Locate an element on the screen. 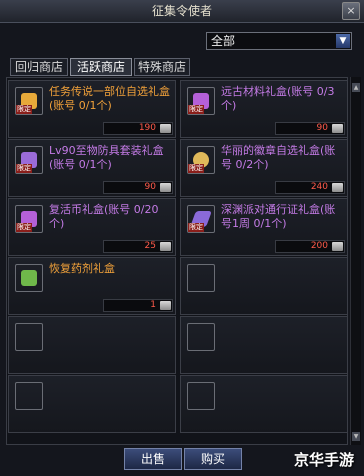 This screenshot has width=364, height=476. shop-item-card: 限定 任务传说一部位自选礼盒(账号 0/1个) 190 is located at coordinates (92, 109).